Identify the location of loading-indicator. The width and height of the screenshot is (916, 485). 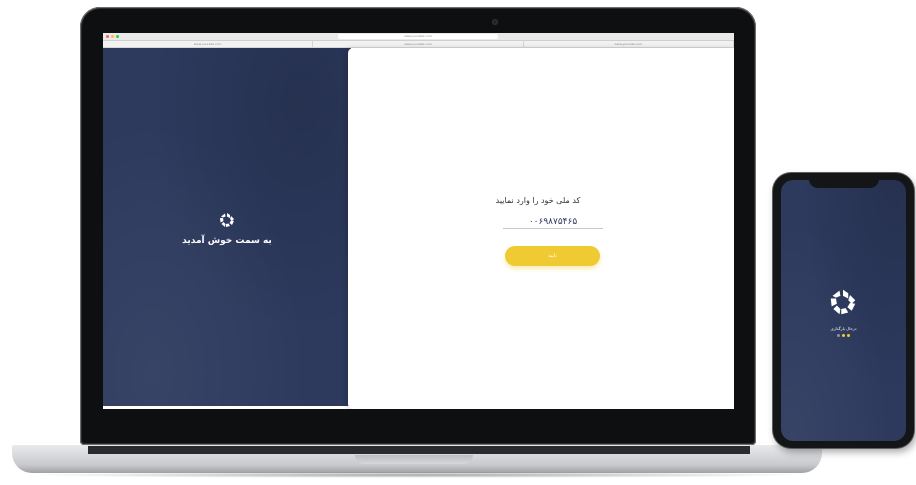
(843, 335).